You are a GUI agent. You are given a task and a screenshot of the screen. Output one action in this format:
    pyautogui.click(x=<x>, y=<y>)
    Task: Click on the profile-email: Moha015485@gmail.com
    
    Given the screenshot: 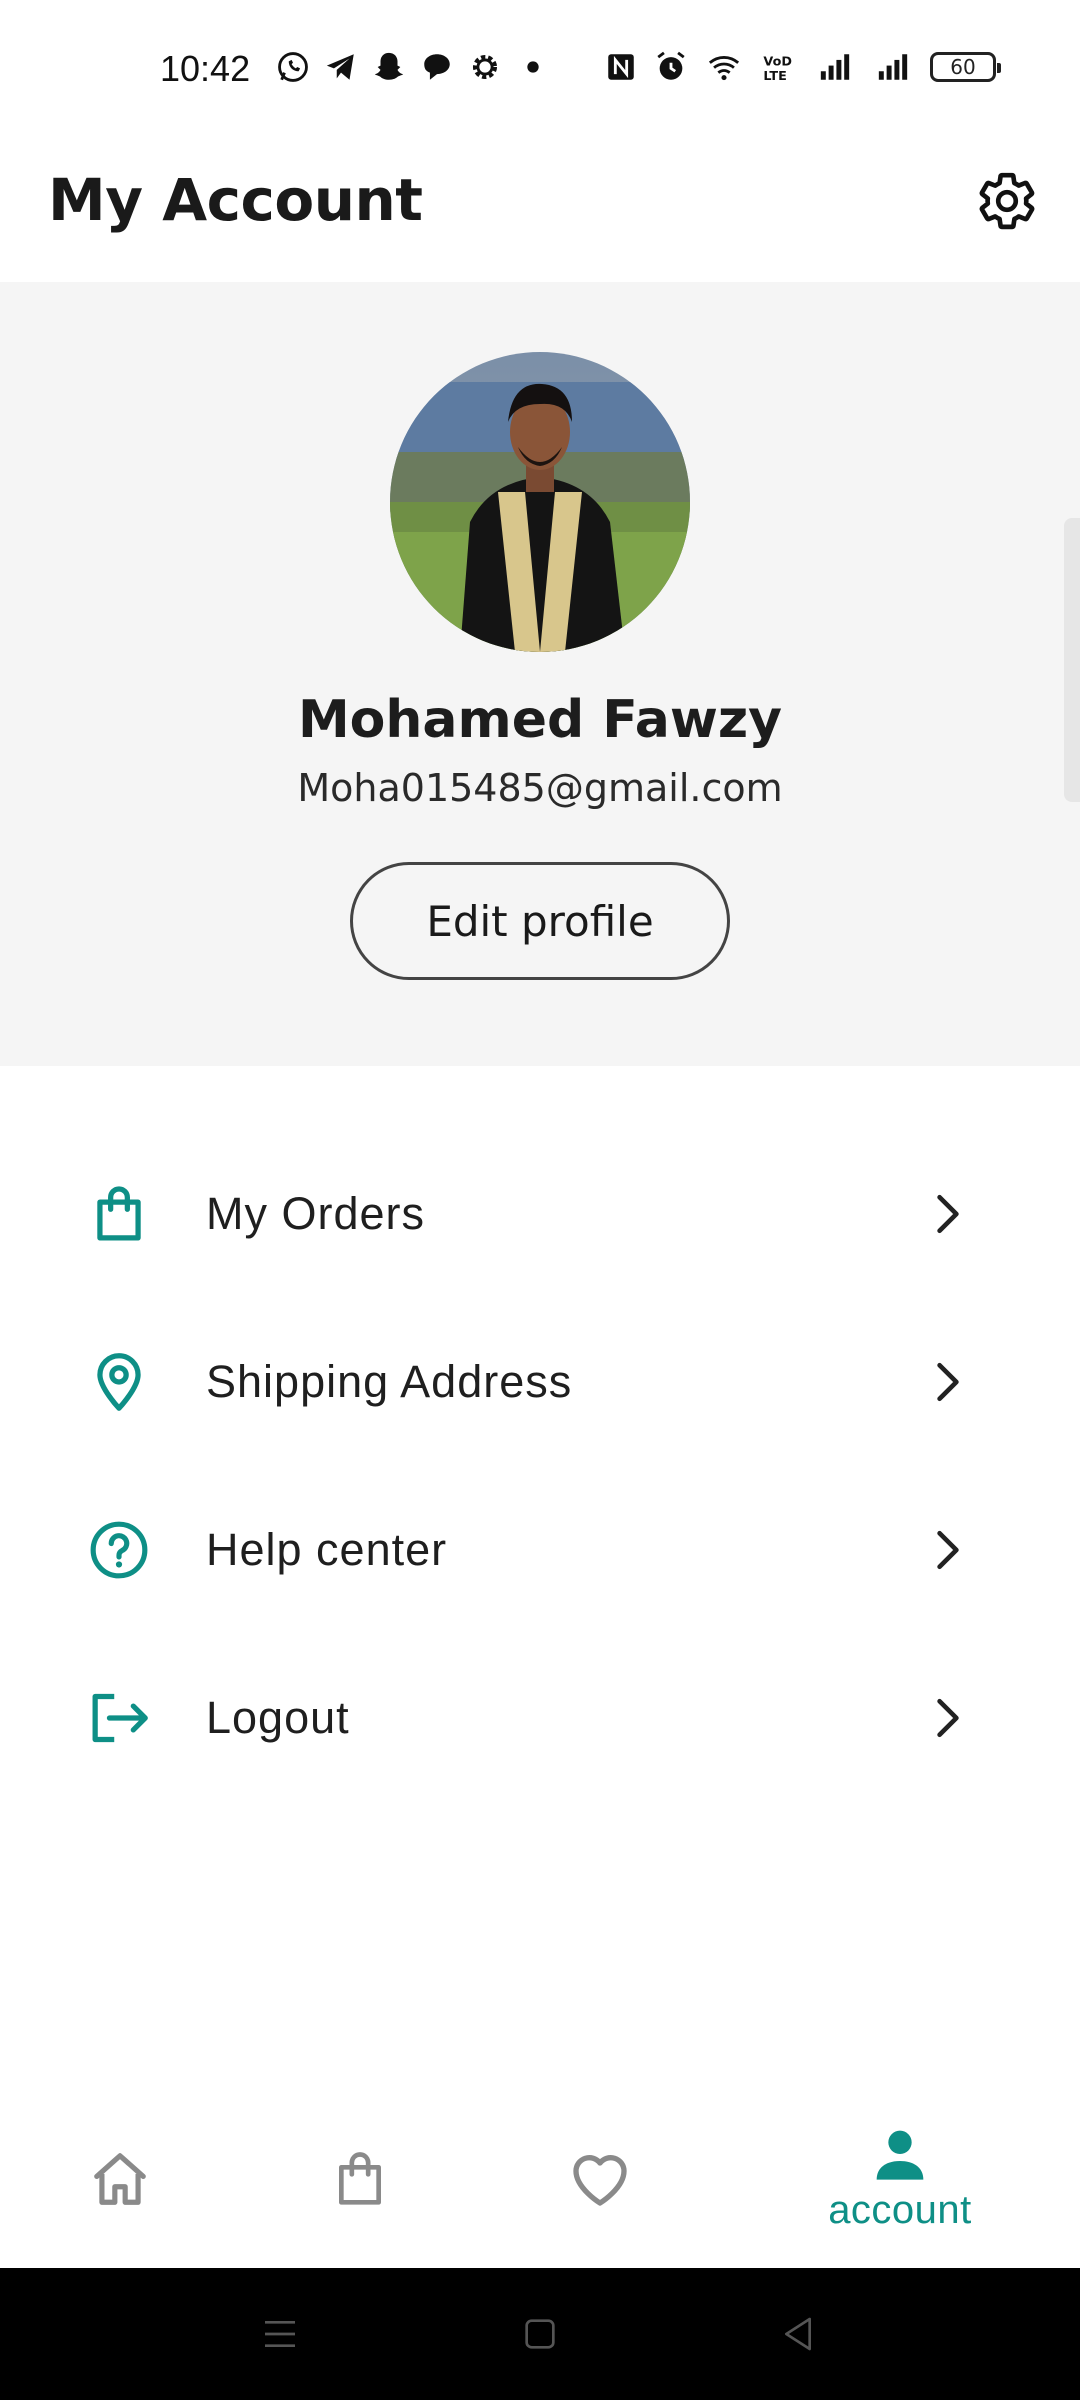 What is the action you would take?
    pyautogui.click(x=540, y=788)
    